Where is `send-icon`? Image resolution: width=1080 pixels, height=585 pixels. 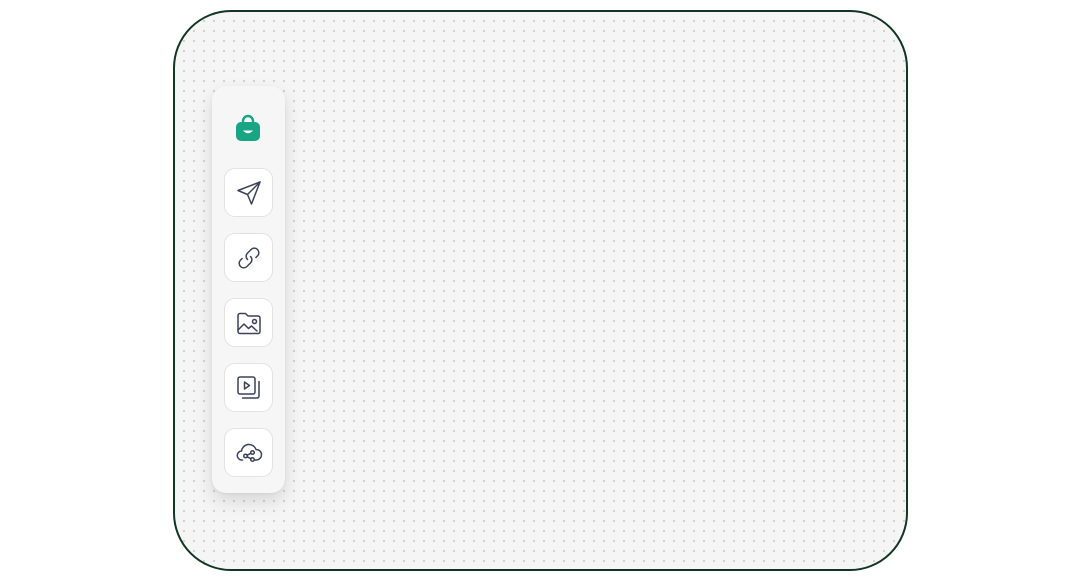
send-icon is located at coordinates (248, 192).